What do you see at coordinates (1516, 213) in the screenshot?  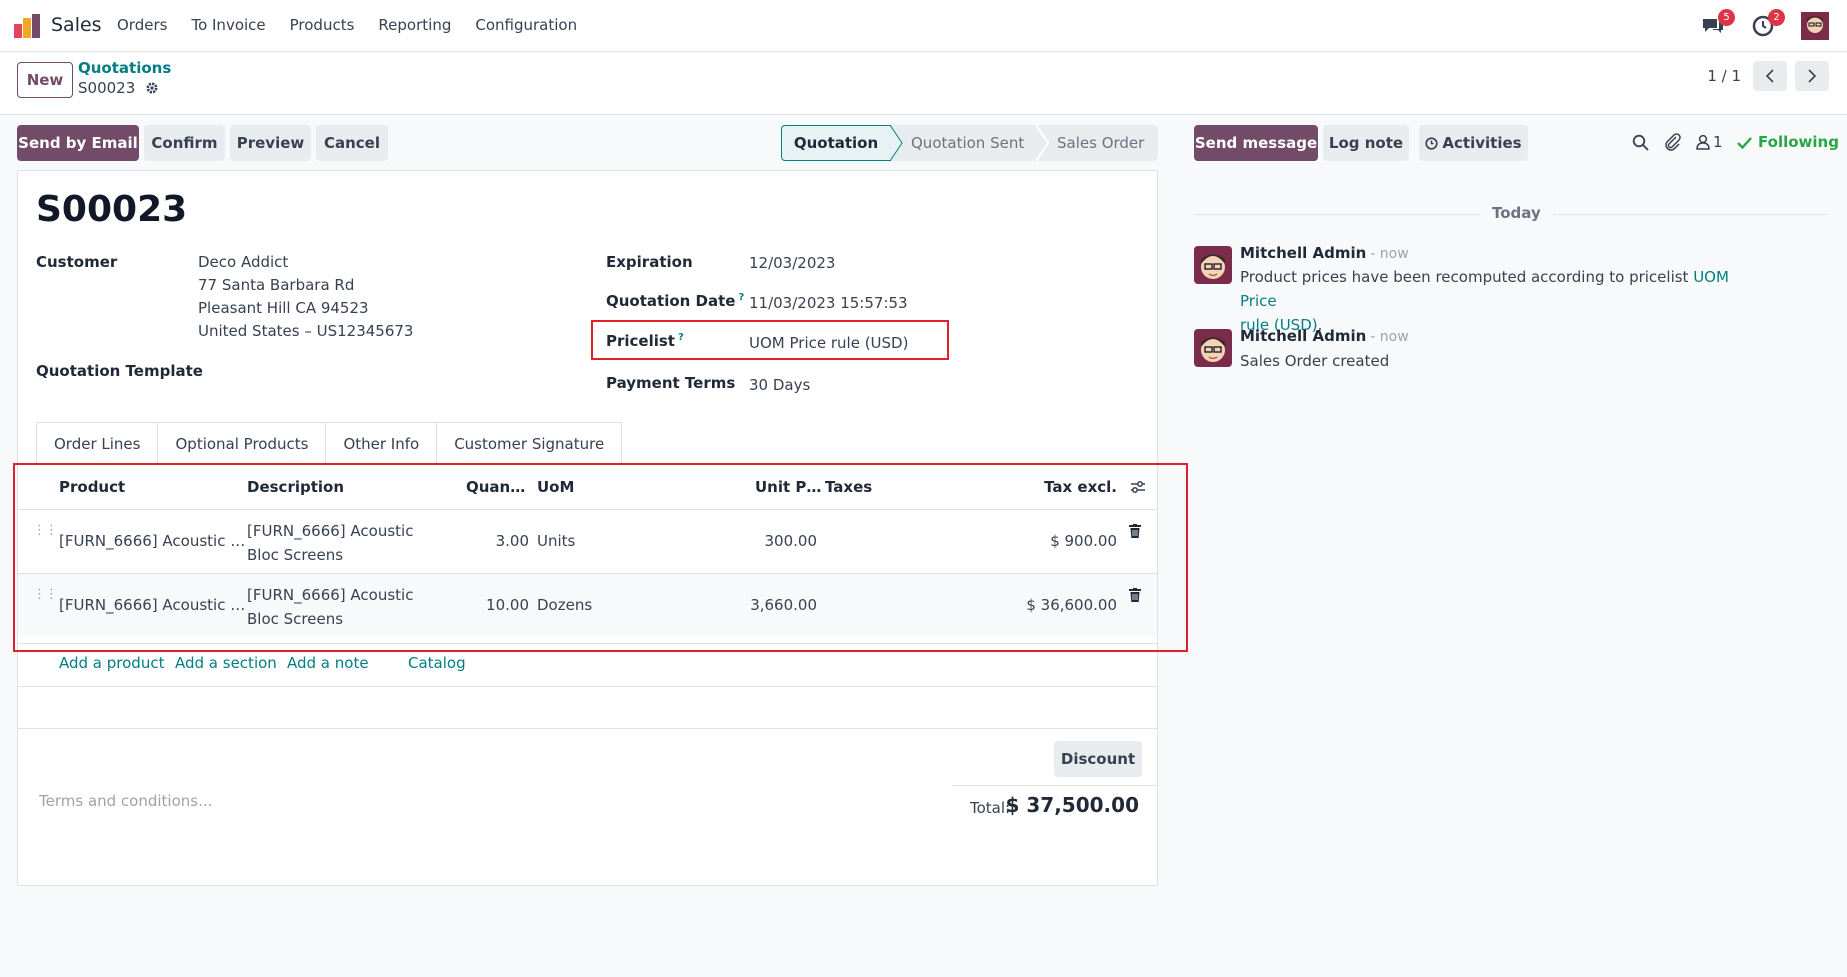 I see `date-separator: Today` at bounding box center [1516, 213].